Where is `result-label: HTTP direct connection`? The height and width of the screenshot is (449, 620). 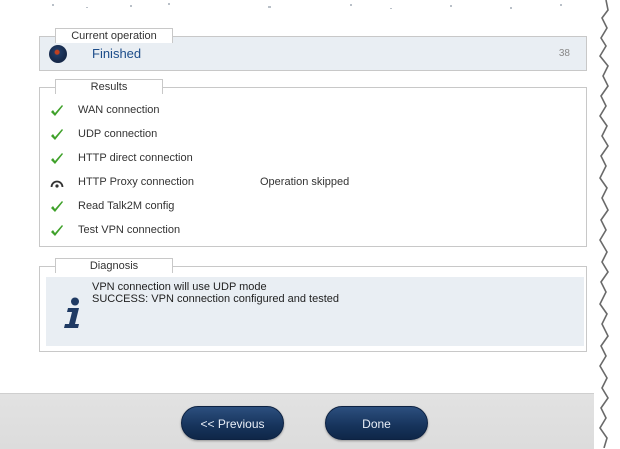
result-label: HTTP direct connection is located at coordinates (135, 158).